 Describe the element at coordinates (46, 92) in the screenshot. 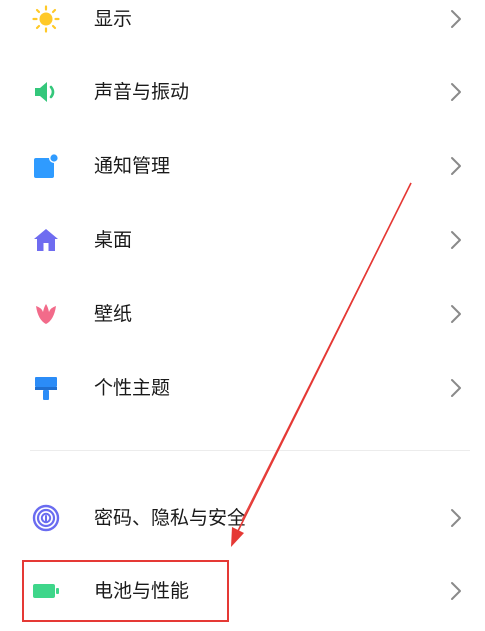

I see `speaker-icon` at that location.